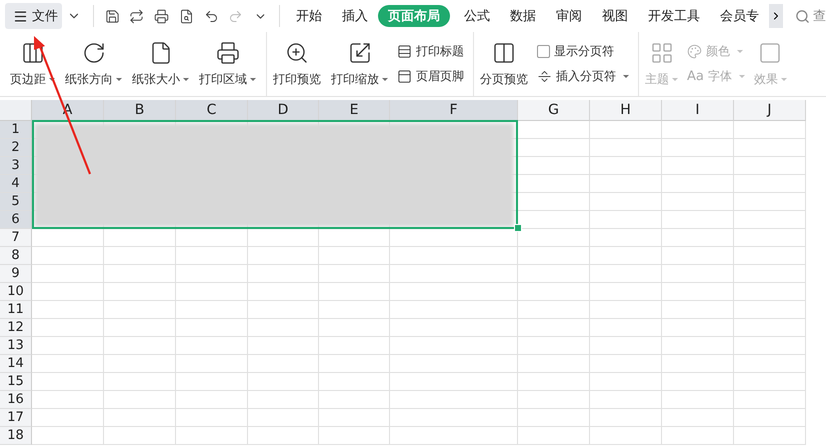  Describe the element at coordinates (615, 16) in the screenshot. I see `ribbon-tab: 视图` at that location.